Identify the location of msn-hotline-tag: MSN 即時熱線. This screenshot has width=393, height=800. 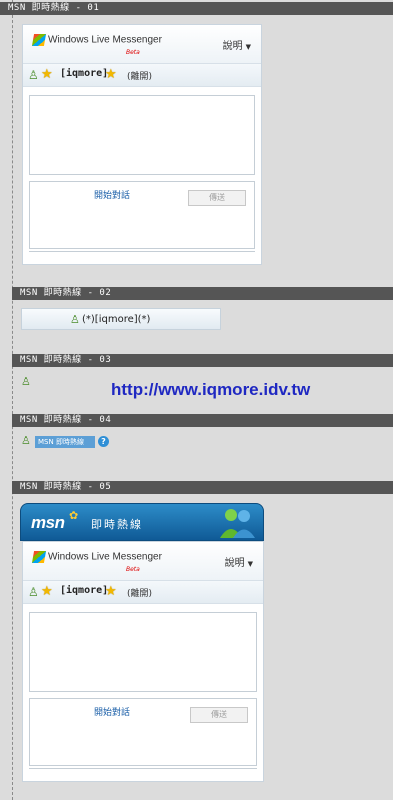
(65, 442).